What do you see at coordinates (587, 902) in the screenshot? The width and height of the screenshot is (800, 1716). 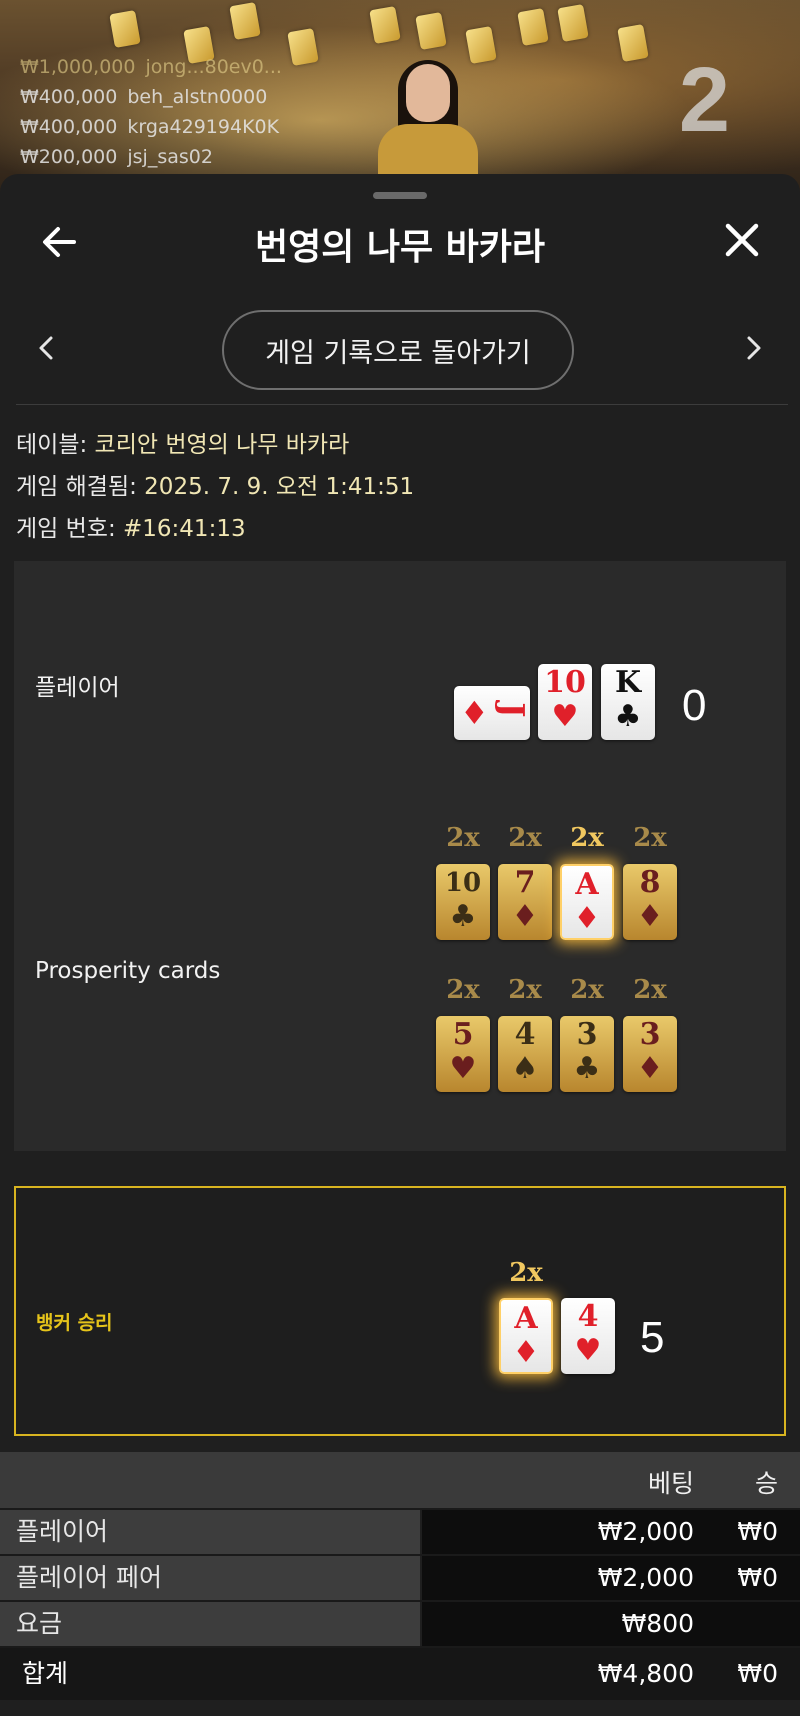 I see `prosperity-card-highlighted: A ♦` at bounding box center [587, 902].